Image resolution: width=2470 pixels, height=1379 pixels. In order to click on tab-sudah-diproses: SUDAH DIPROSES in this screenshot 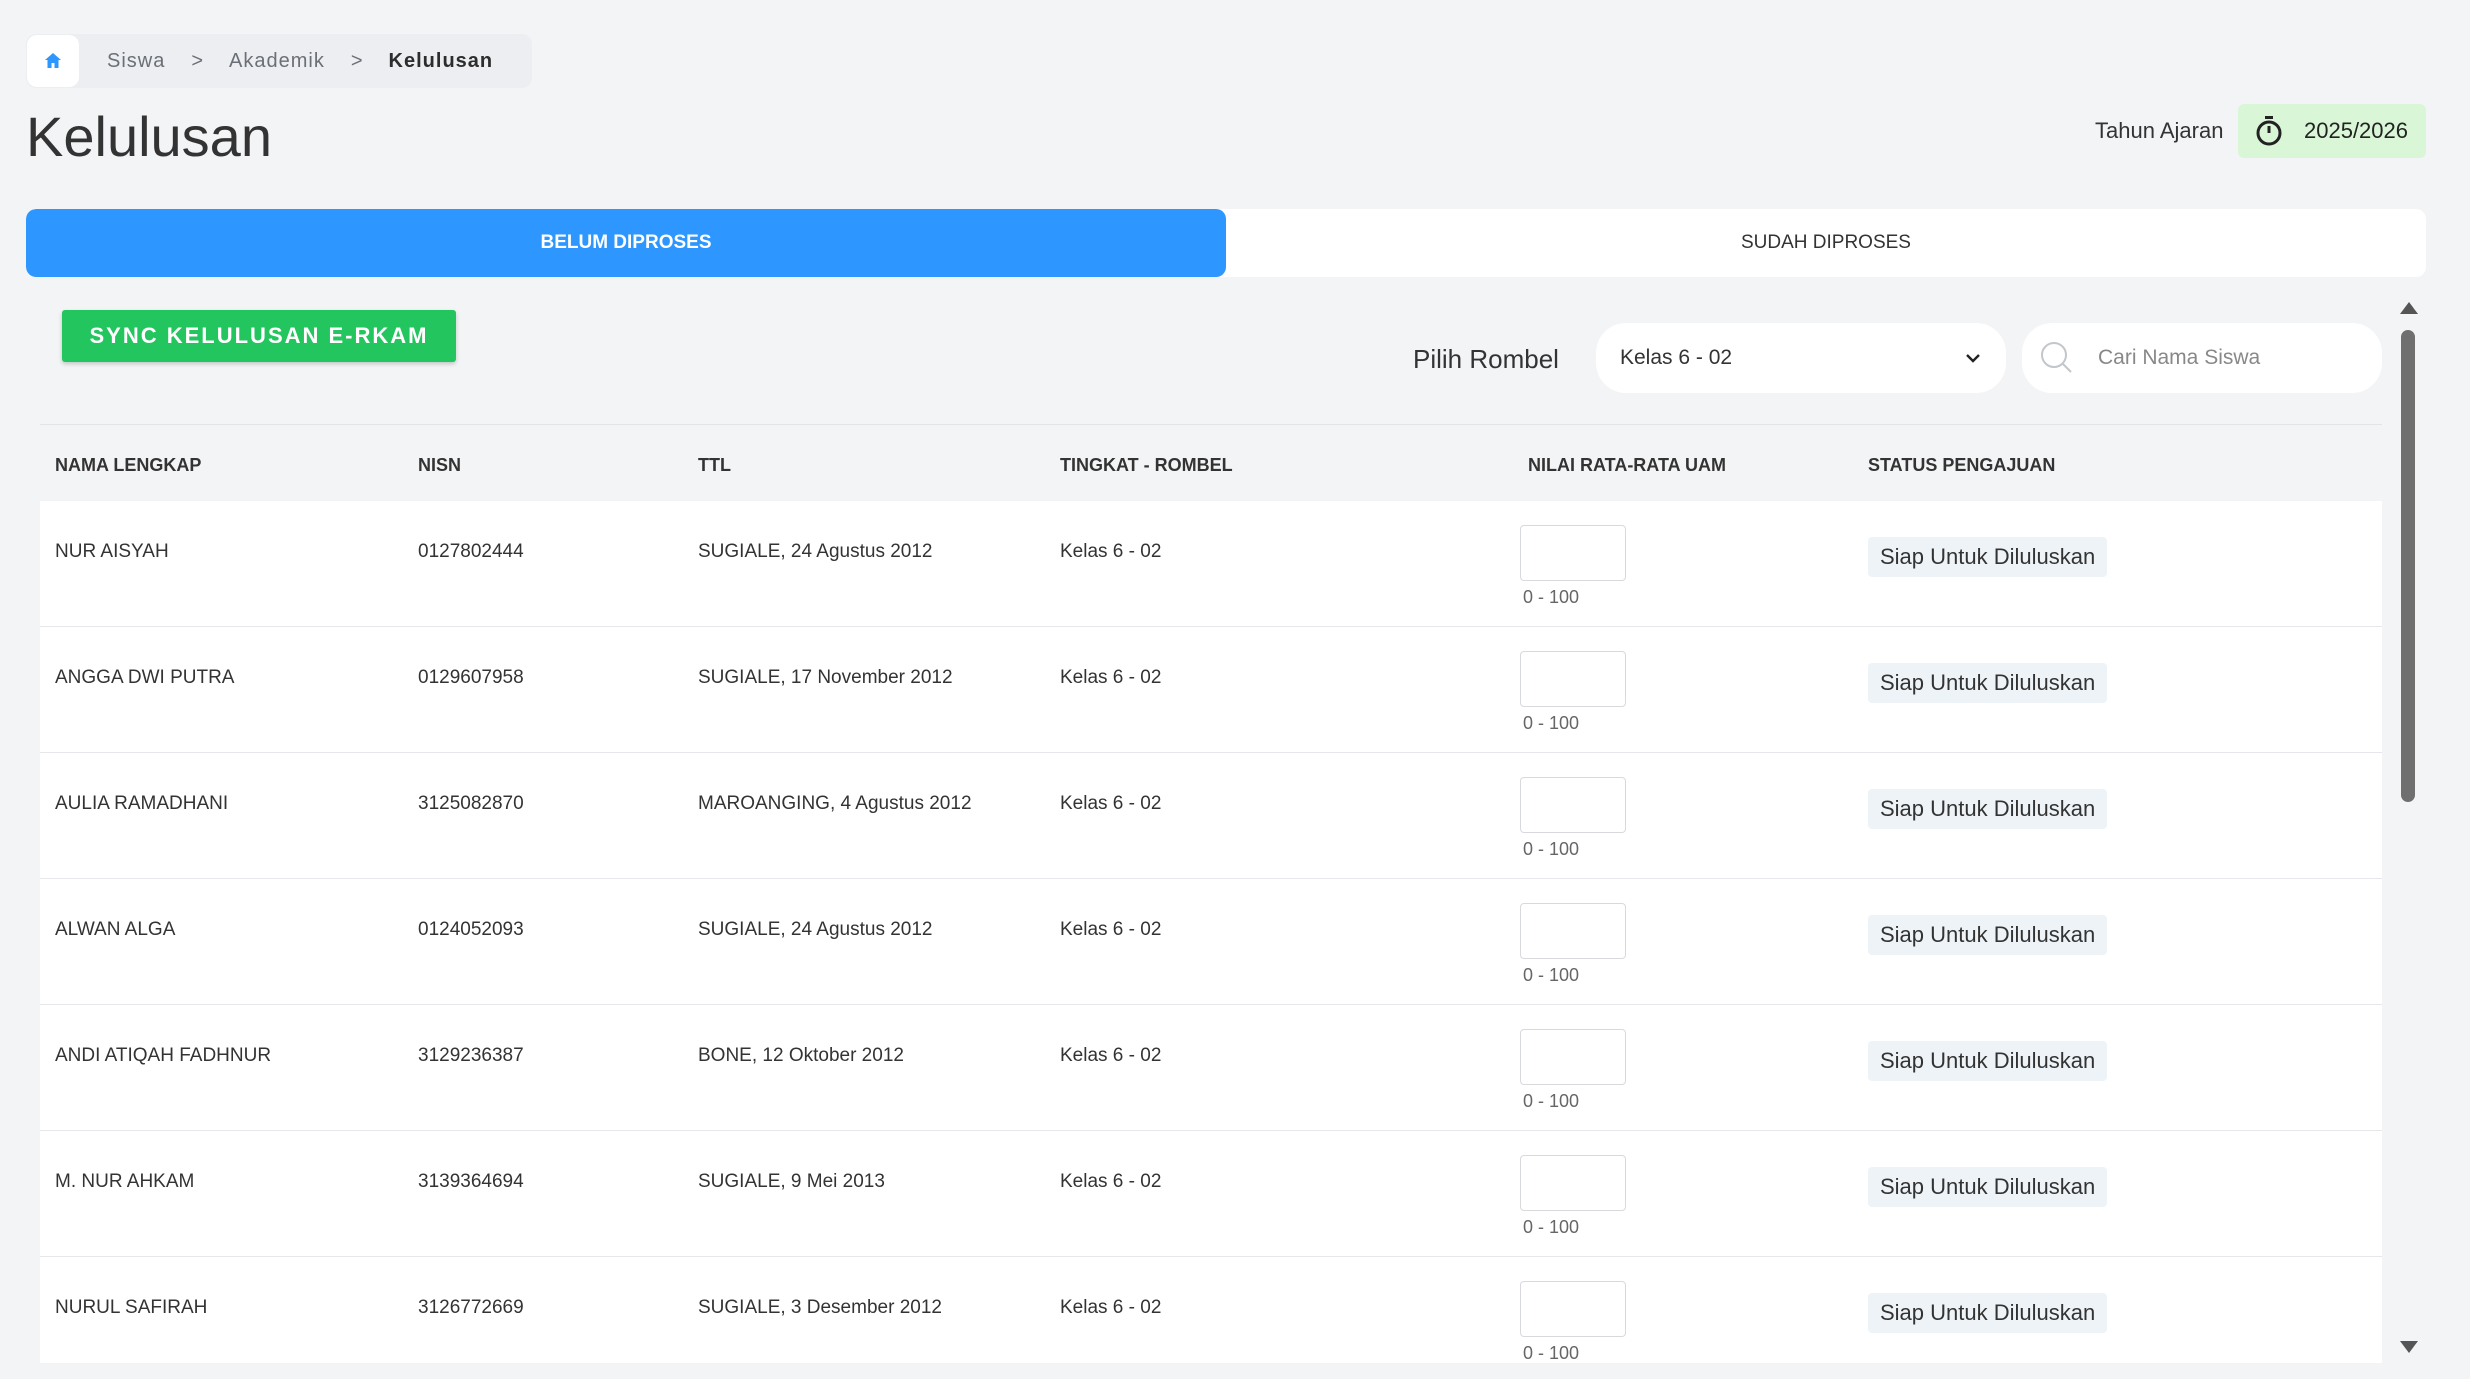, I will do `click(1826, 243)`.